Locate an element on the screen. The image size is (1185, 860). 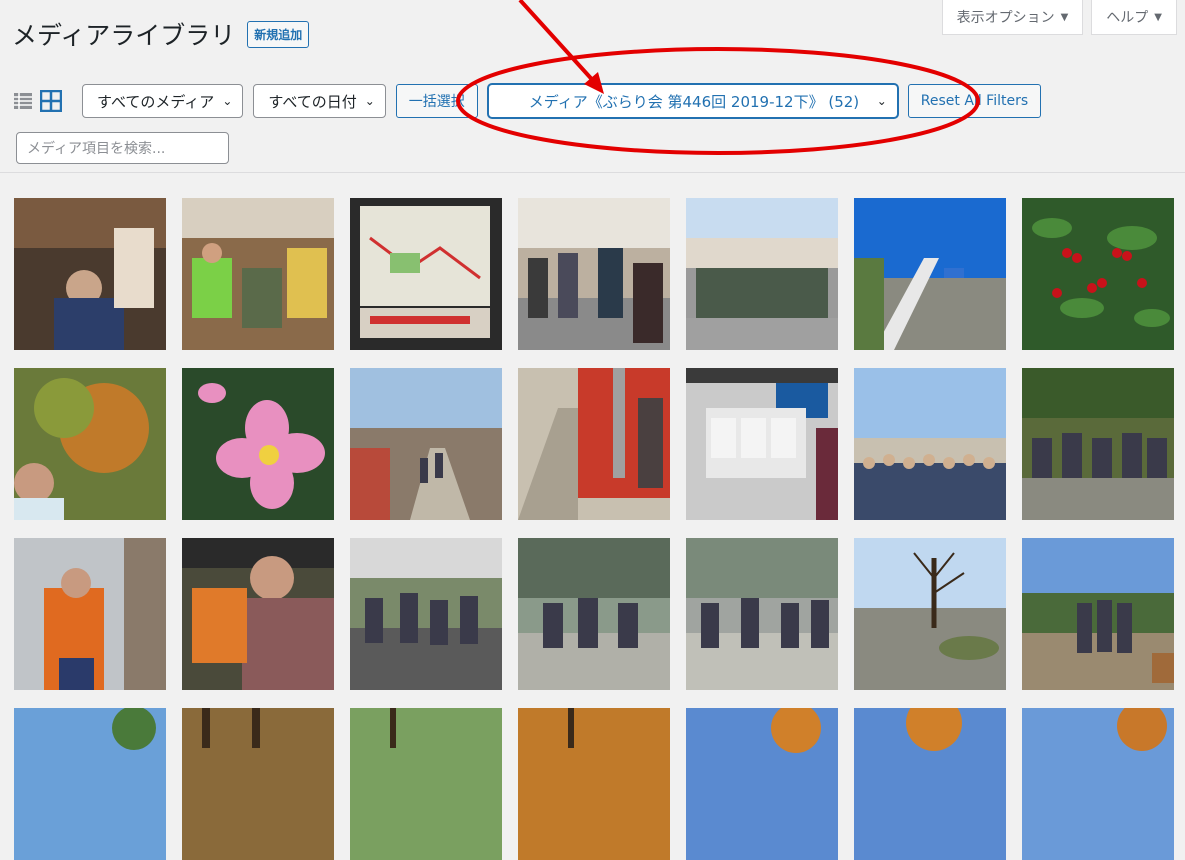
category-value: メディア《ぶらり会 第446回 2019-12下》 (52) is located at coordinates (694, 101).